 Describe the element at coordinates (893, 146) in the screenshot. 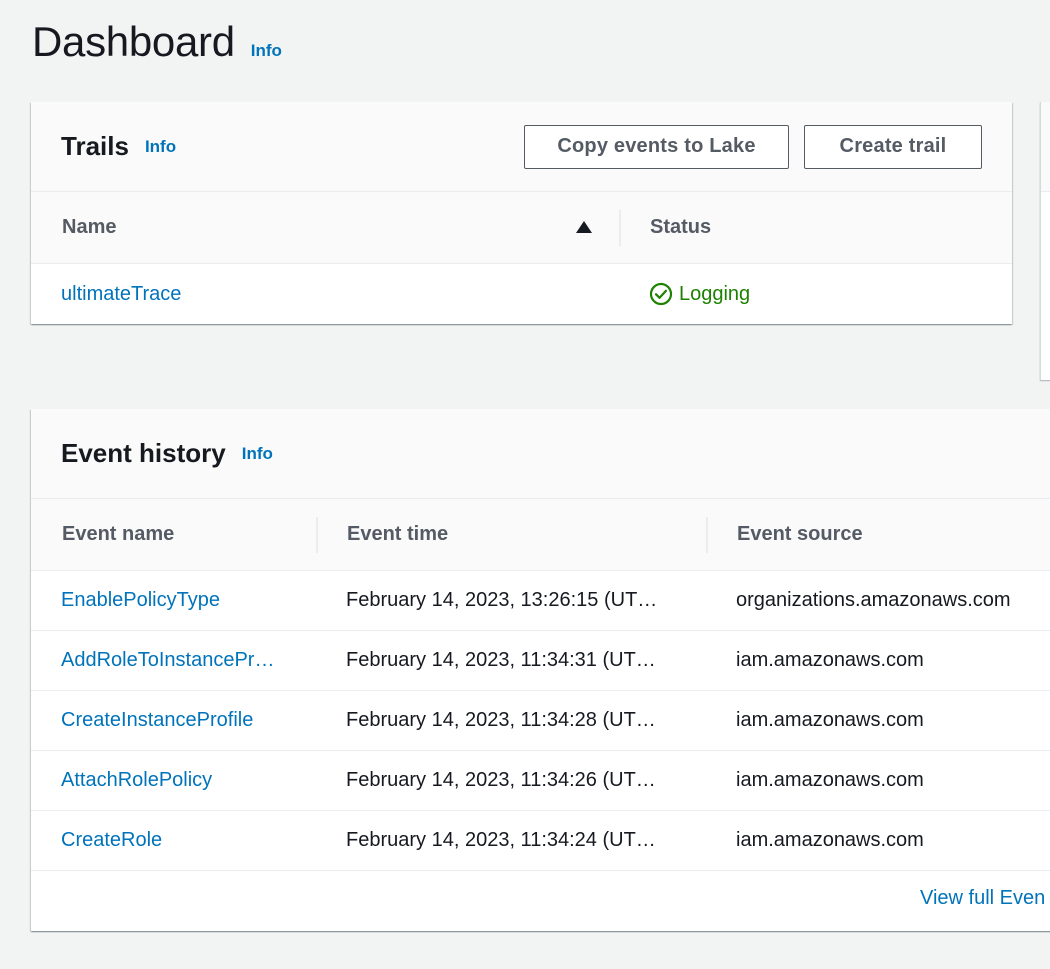

I see `create-trail-button: Create trail` at that location.